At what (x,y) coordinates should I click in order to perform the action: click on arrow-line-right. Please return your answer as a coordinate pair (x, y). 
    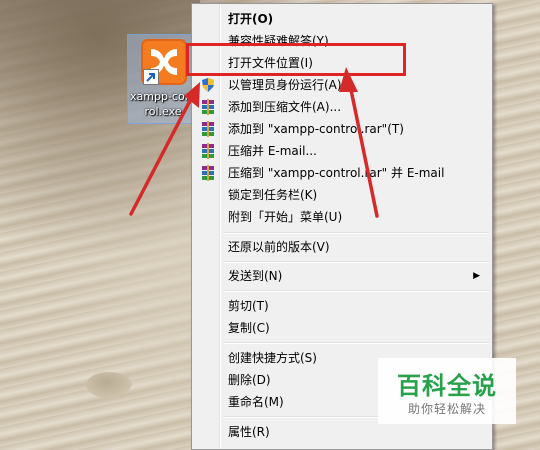
    Looking at the image, I should click on (363, 148).